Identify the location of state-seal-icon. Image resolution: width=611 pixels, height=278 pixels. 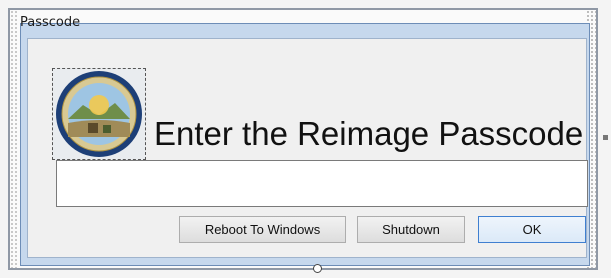
(99, 114).